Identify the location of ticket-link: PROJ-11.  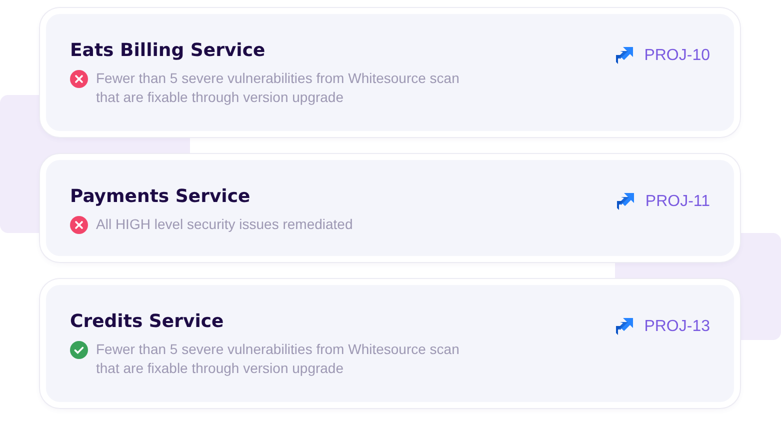
(663, 201).